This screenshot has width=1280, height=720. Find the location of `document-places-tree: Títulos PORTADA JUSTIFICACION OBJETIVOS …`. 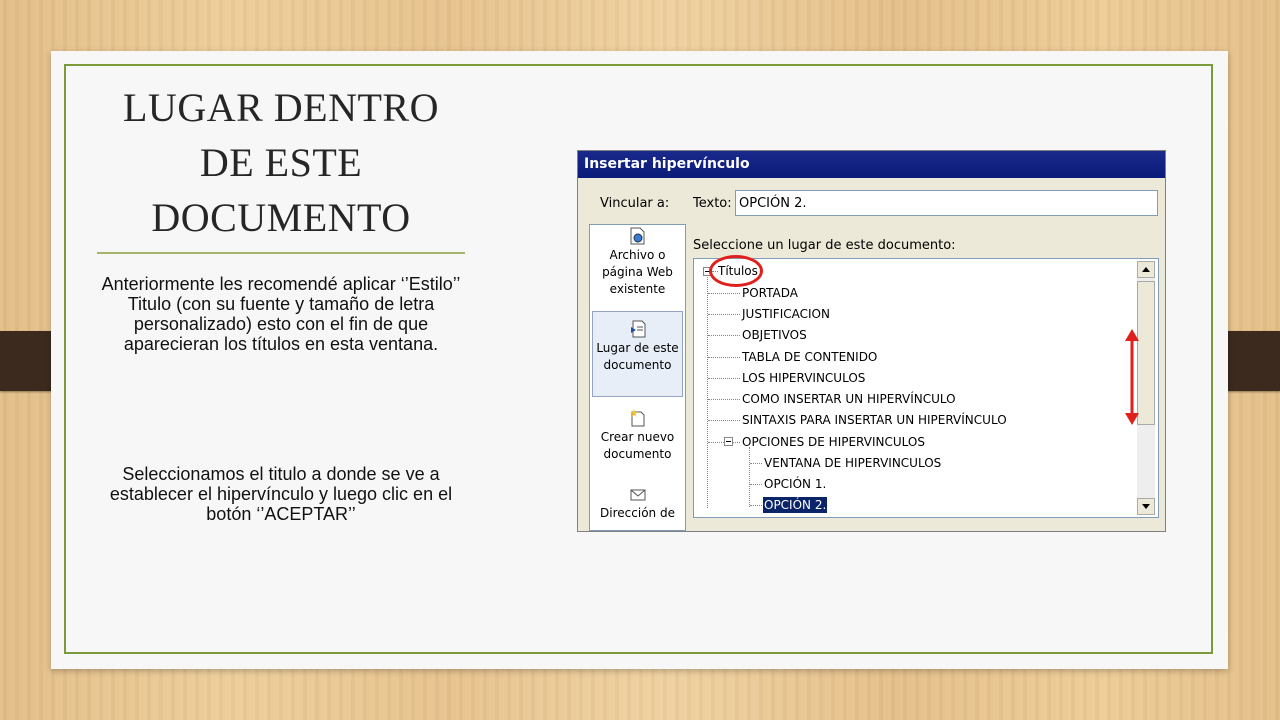

document-places-tree: Títulos PORTADA JUSTIFICACION OBJETIVOS … is located at coordinates (926, 388).